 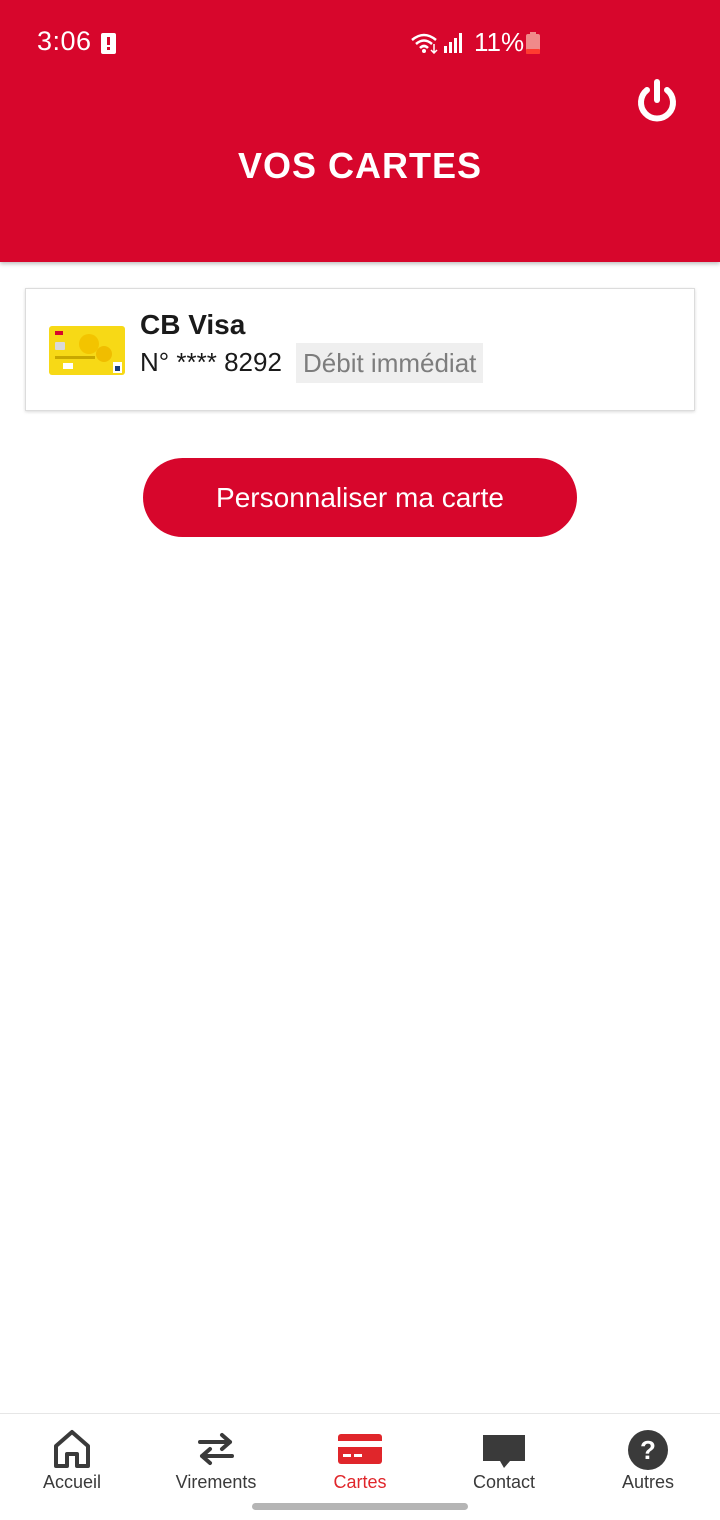 What do you see at coordinates (453, 43) in the screenshot?
I see `signal-icon` at bounding box center [453, 43].